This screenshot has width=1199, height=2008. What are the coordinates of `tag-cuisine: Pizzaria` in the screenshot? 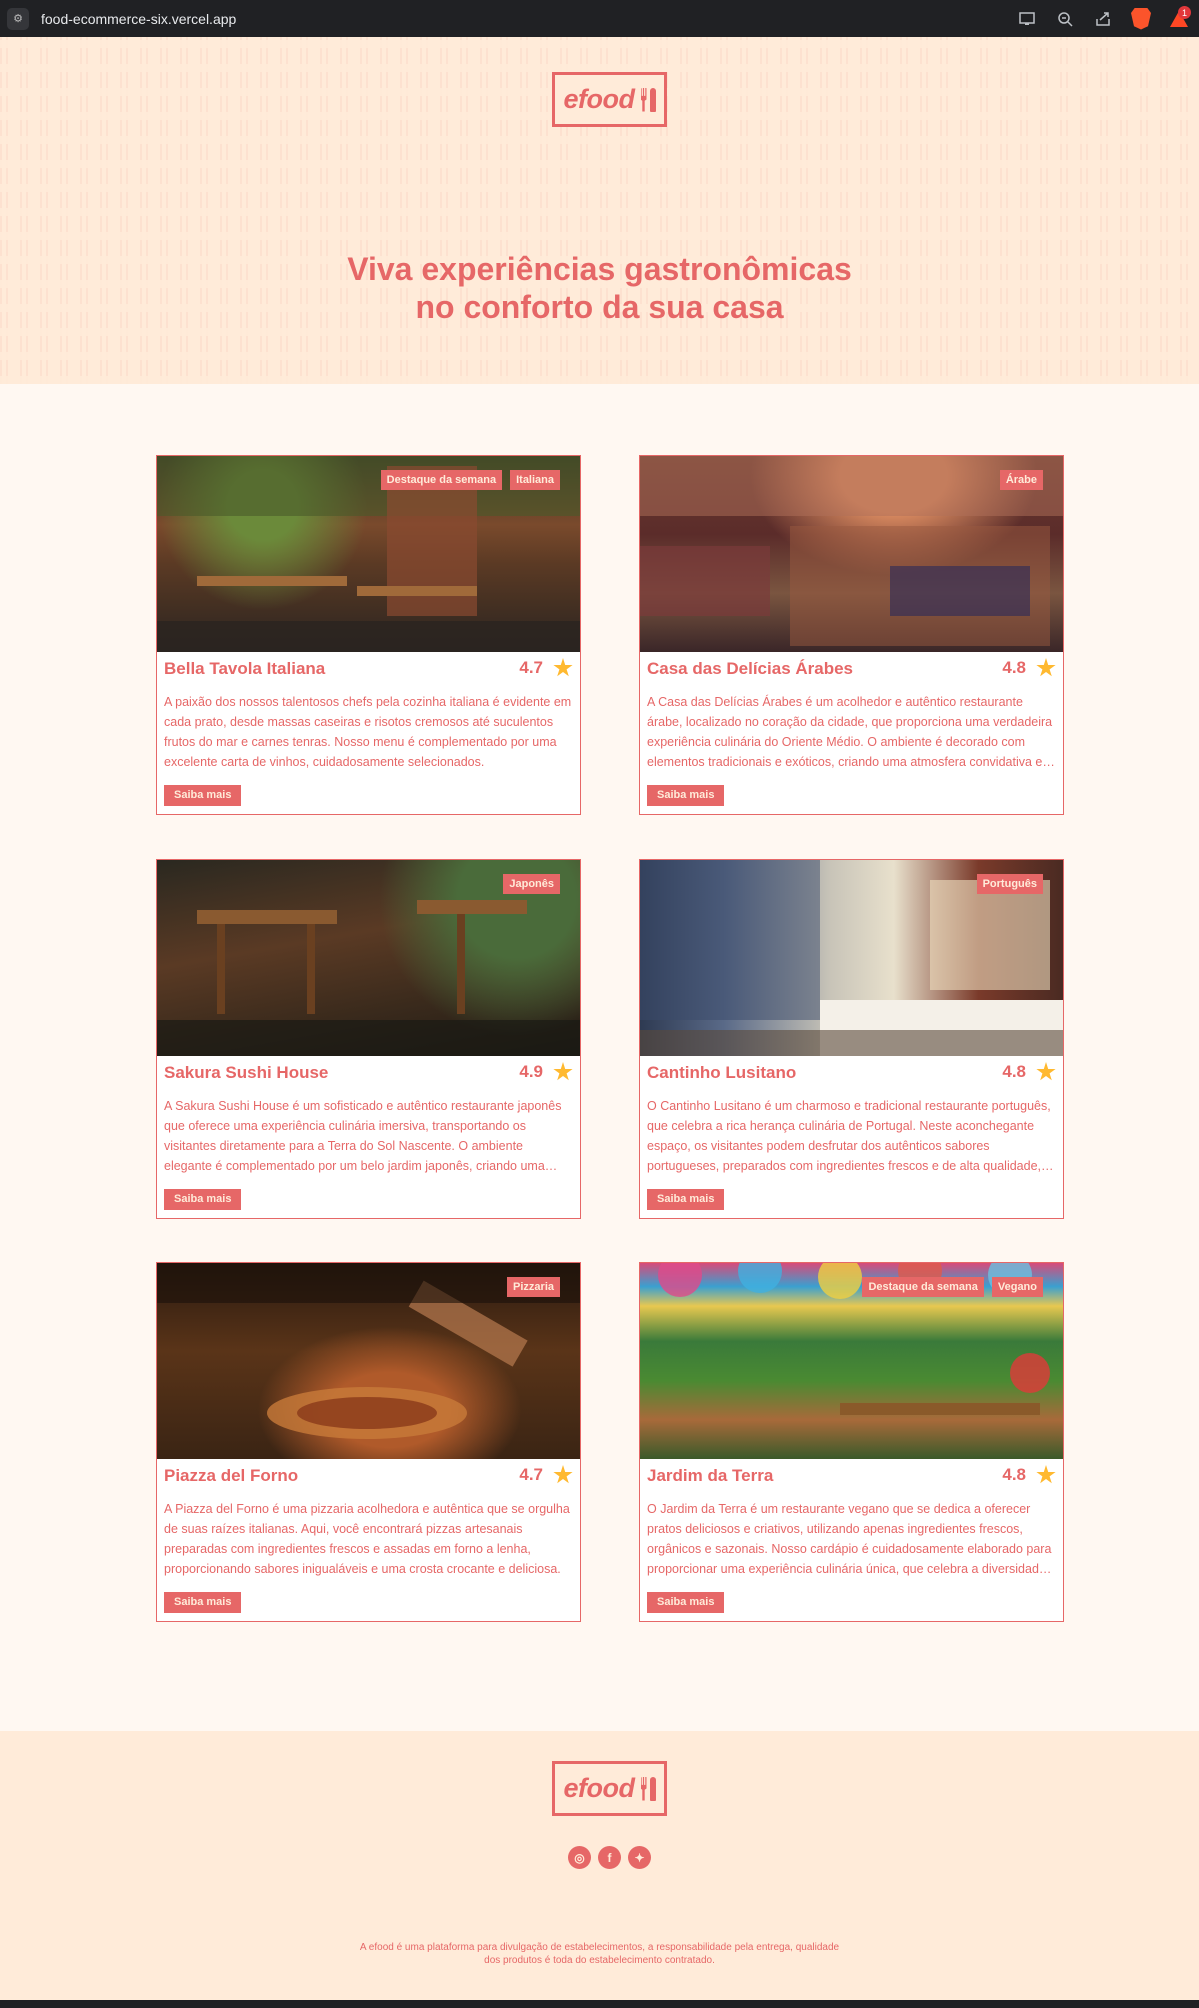 It's located at (533, 1287).